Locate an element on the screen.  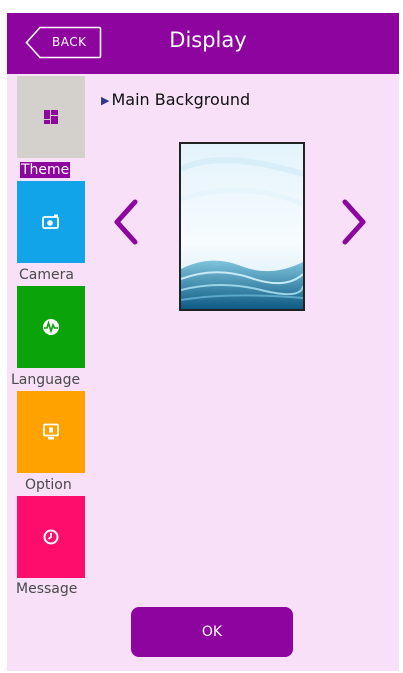
message-icon is located at coordinates (51, 537).